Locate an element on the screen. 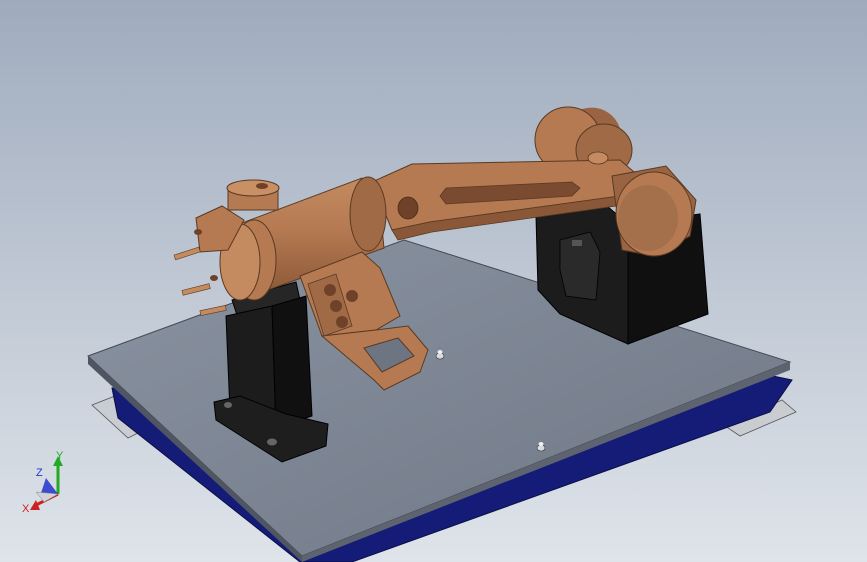 The height and width of the screenshot is (562, 867). right-pedestal-bolt-hole is located at coordinates (577, 243).